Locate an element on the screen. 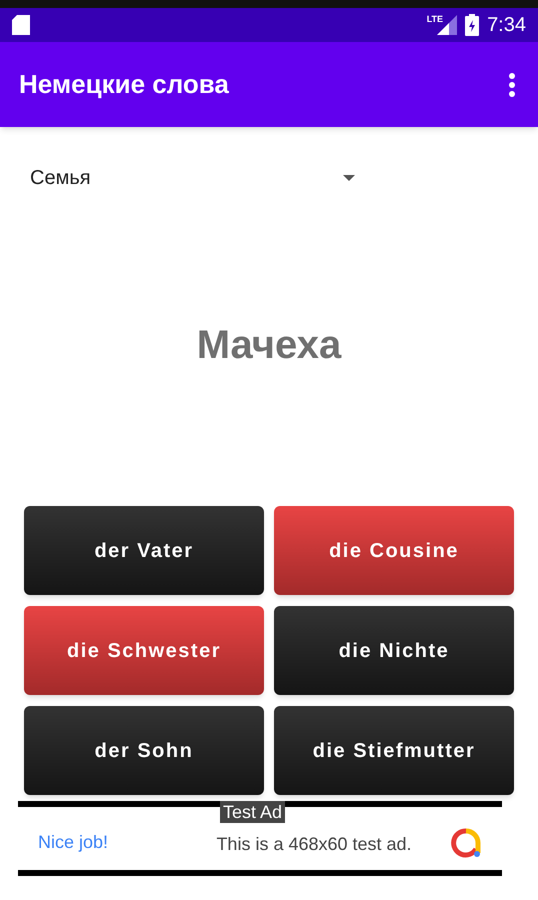 The width and height of the screenshot is (538, 900). ad-banner: Test Ad Nice job! This is a 468x60 test ad. is located at coordinates (260, 838).